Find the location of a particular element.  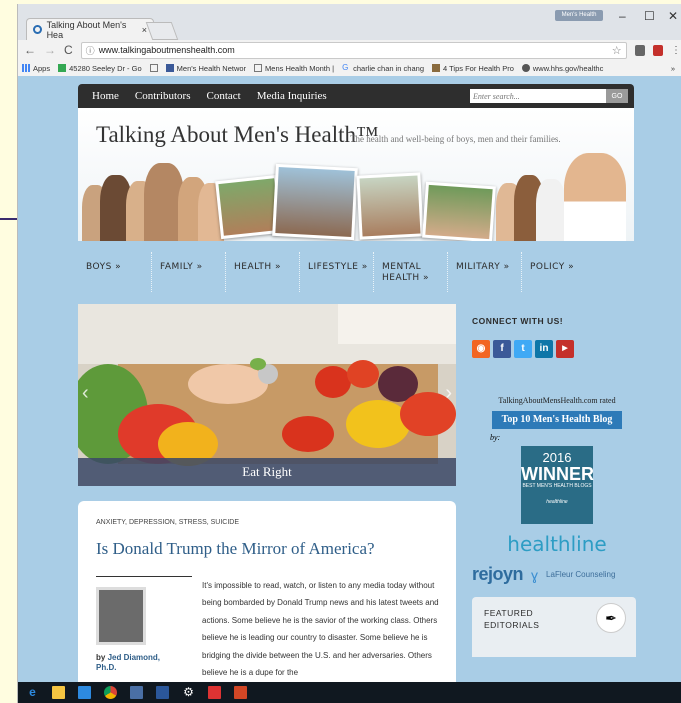

maps-icon is located at coordinates (62, 68).